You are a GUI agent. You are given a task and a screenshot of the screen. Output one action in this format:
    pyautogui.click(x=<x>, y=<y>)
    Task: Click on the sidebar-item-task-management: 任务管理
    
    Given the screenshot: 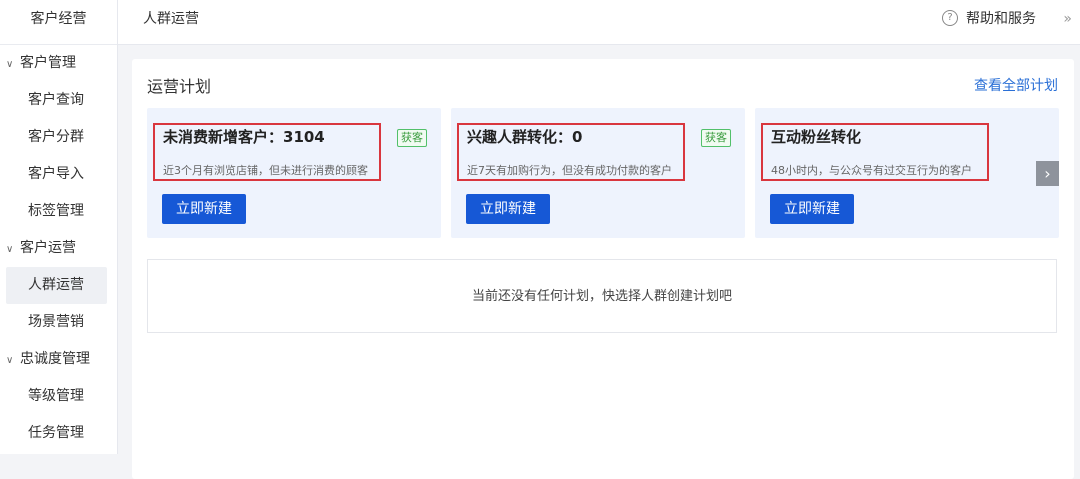 What is the action you would take?
    pyautogui.click(x=58, y=433)
    